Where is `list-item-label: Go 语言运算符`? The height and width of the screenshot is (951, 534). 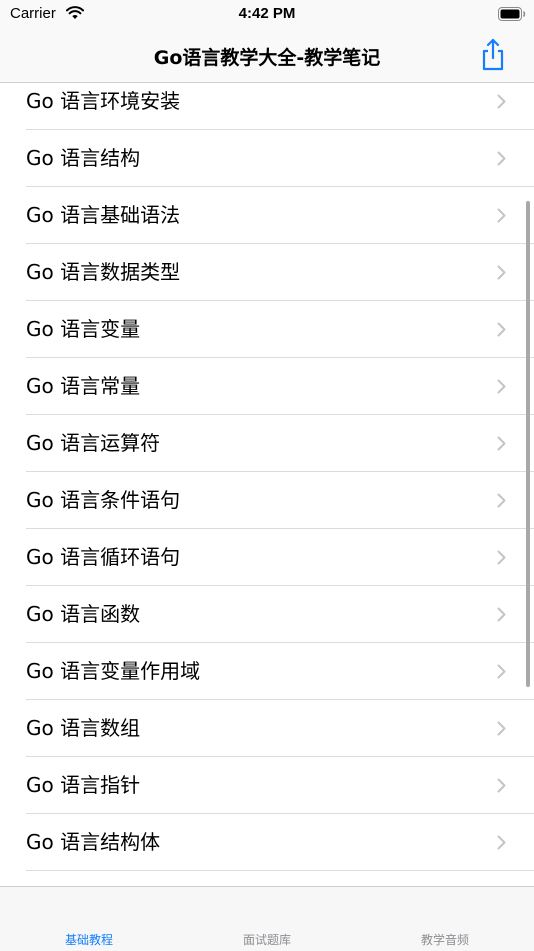 list-item-label: Go 语言运算符 is located at coordinates (93, 443).